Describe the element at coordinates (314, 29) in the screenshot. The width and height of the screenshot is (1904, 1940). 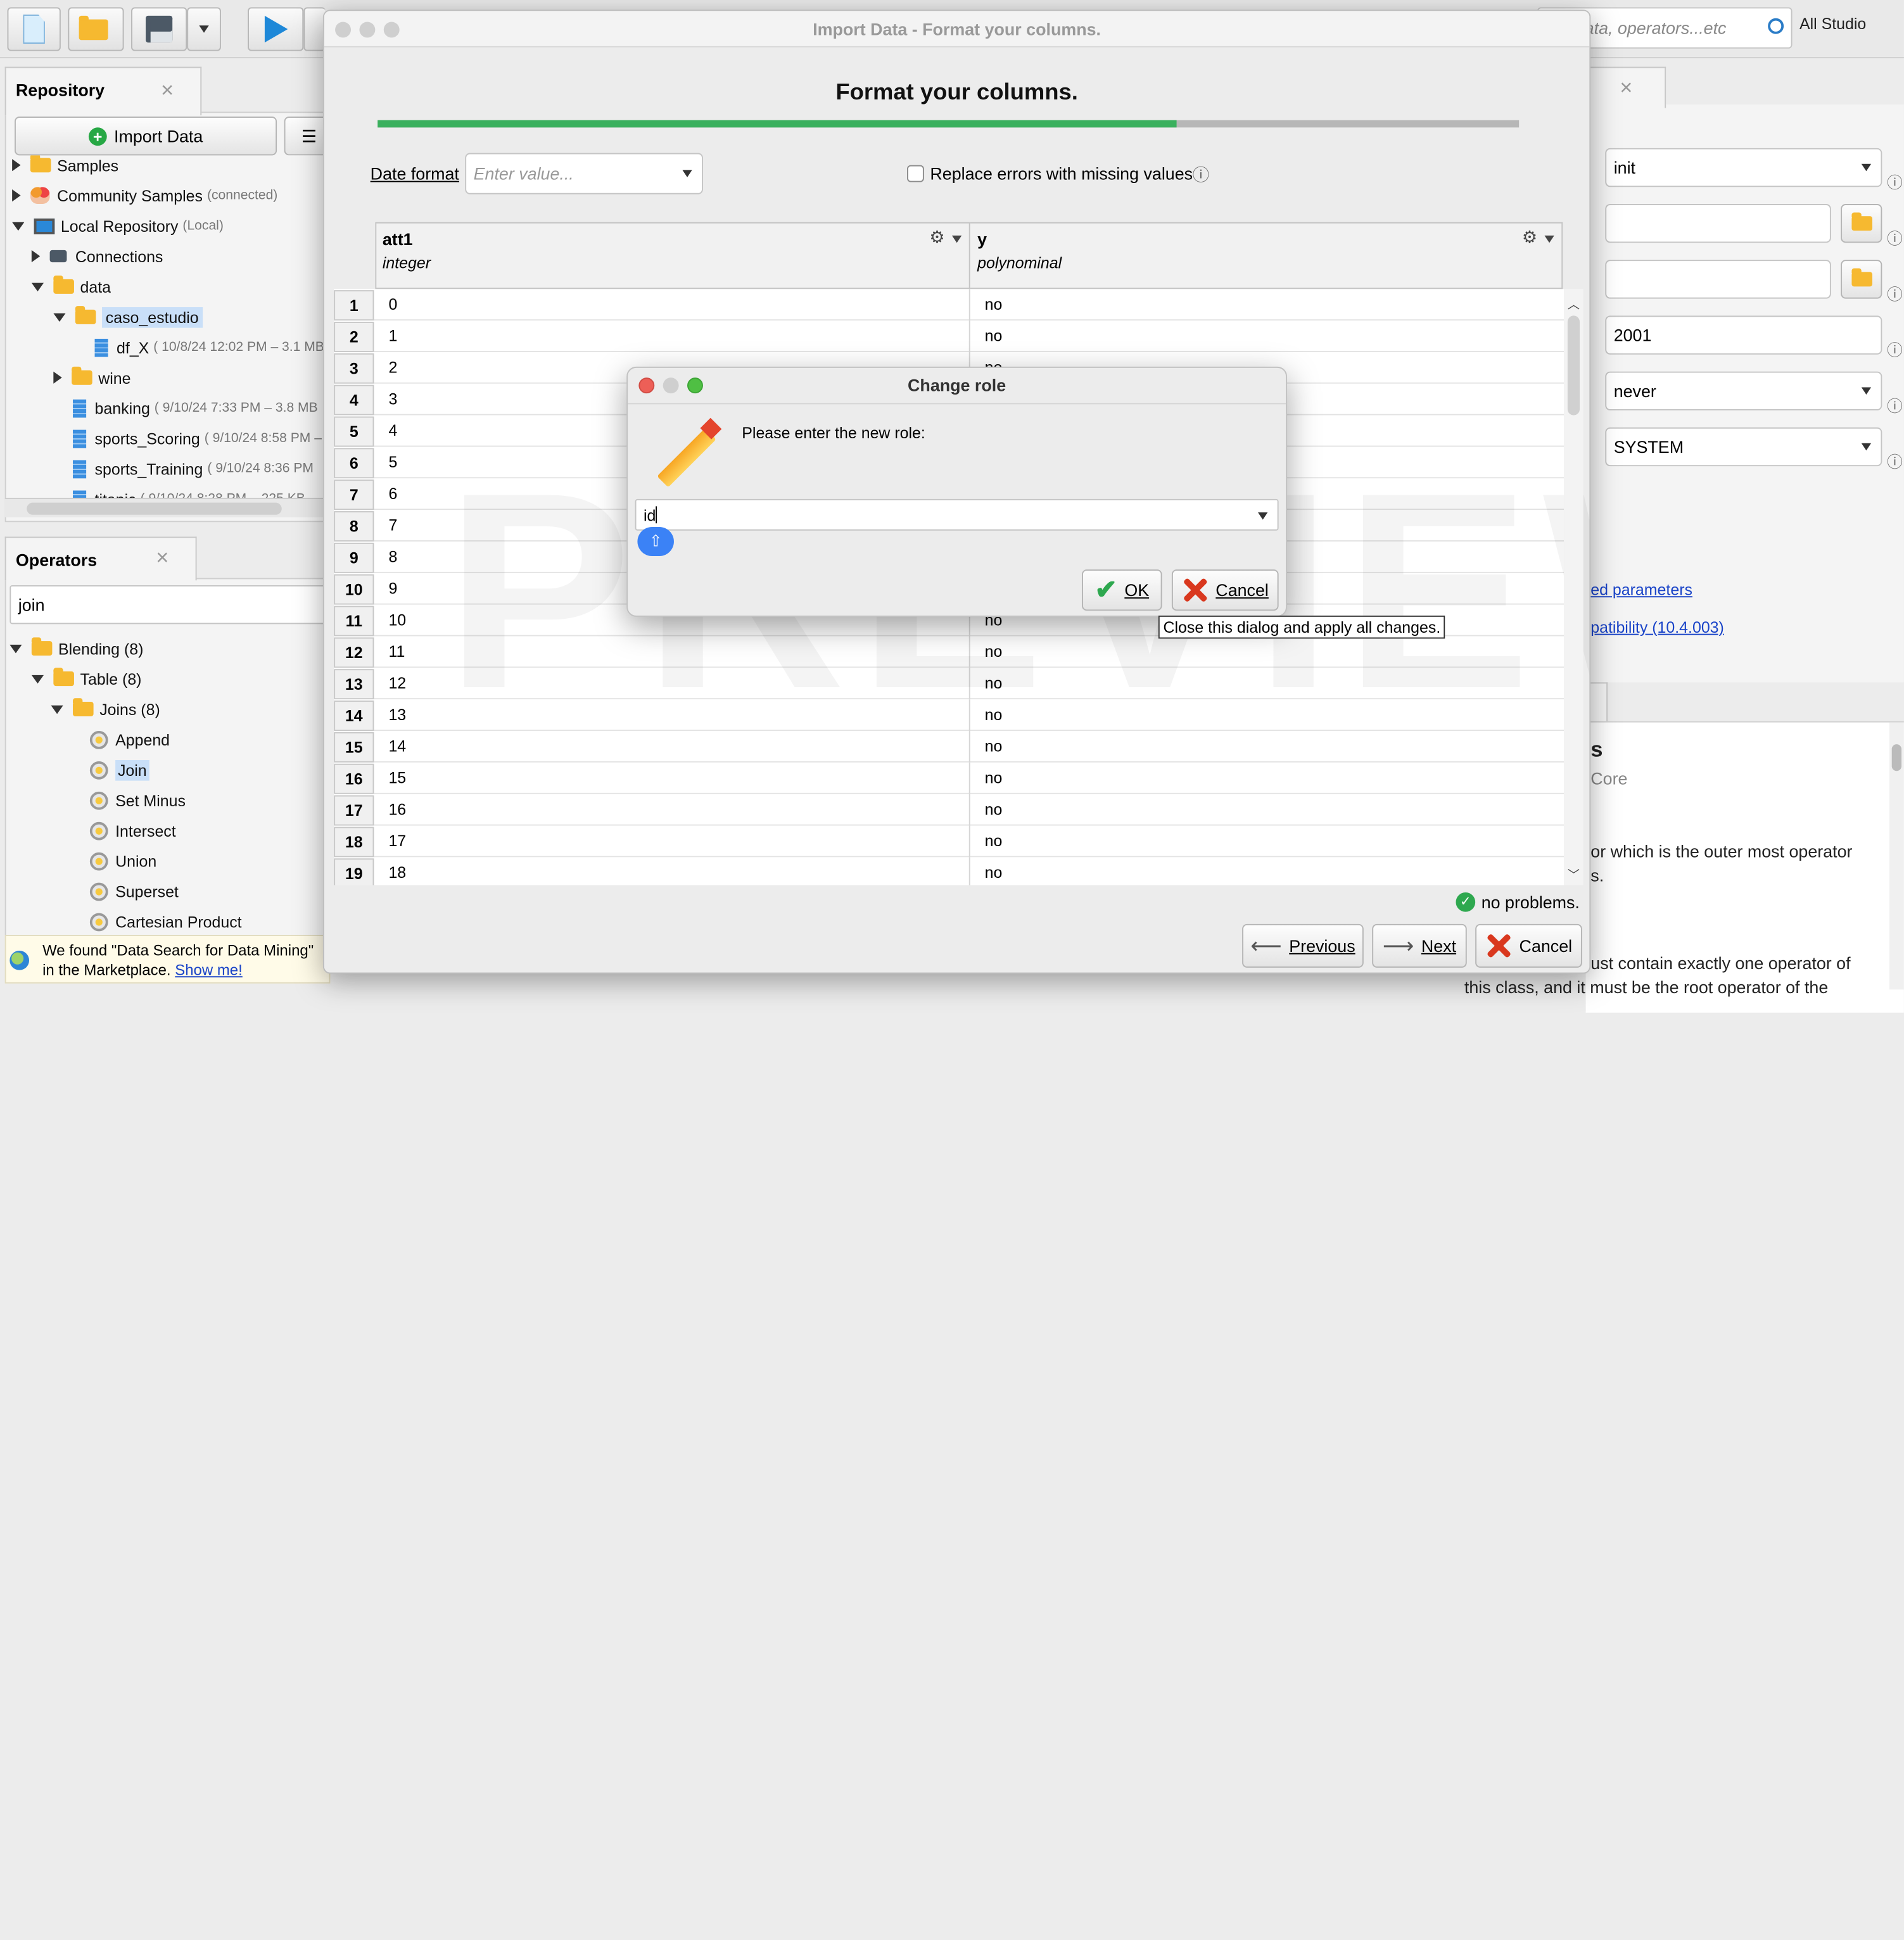
I see `run-menu-button` at that location.